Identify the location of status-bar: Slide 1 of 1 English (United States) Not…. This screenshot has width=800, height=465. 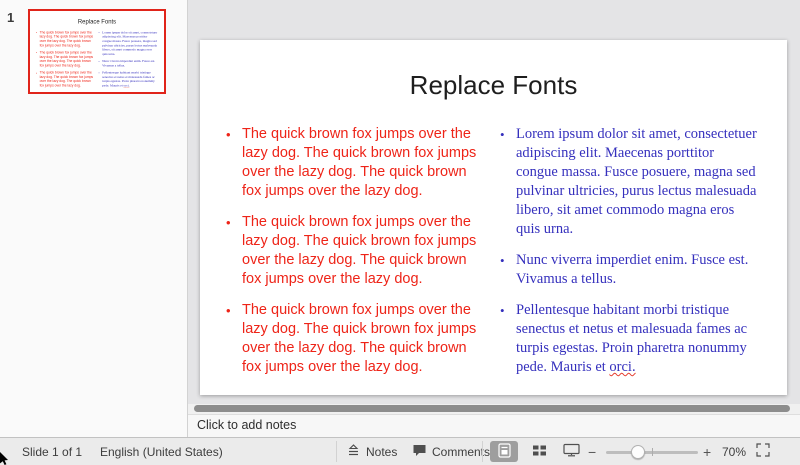
(400, 451).